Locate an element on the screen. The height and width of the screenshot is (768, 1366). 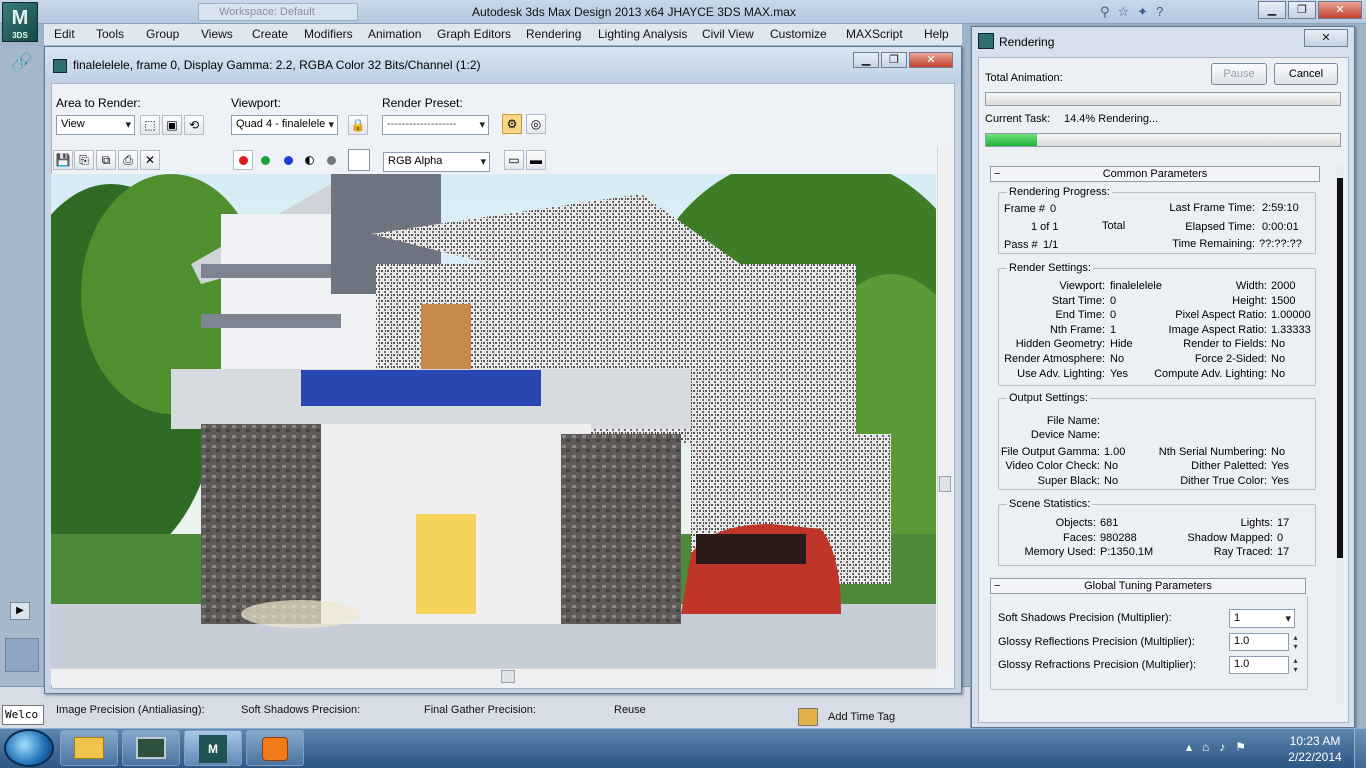
green-channel-icon is located at coordinates (265, 160).